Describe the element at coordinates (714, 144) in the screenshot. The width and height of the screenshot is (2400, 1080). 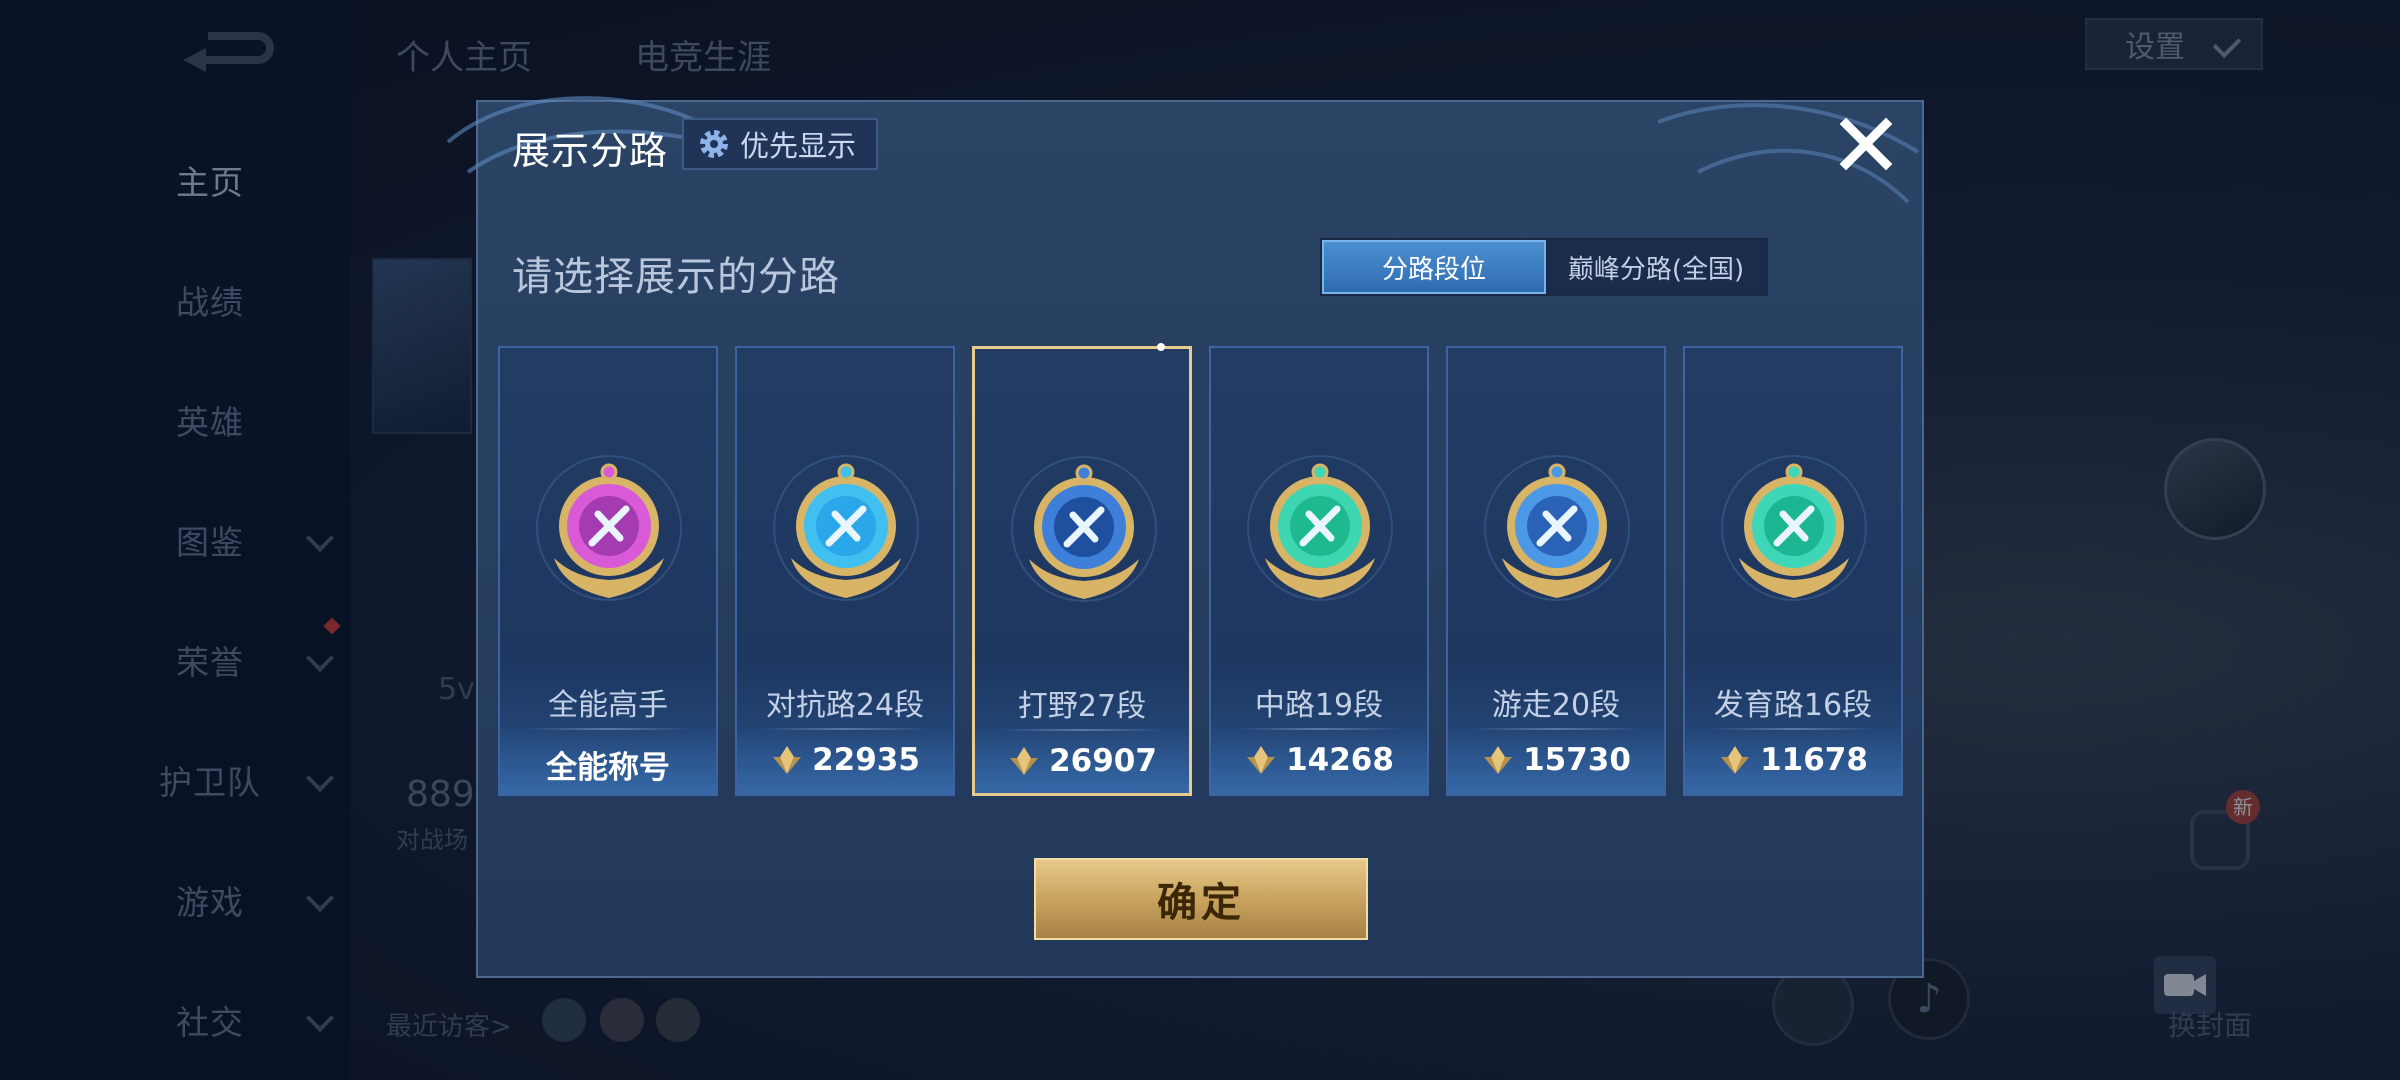
I see `gear-icon` at that location.